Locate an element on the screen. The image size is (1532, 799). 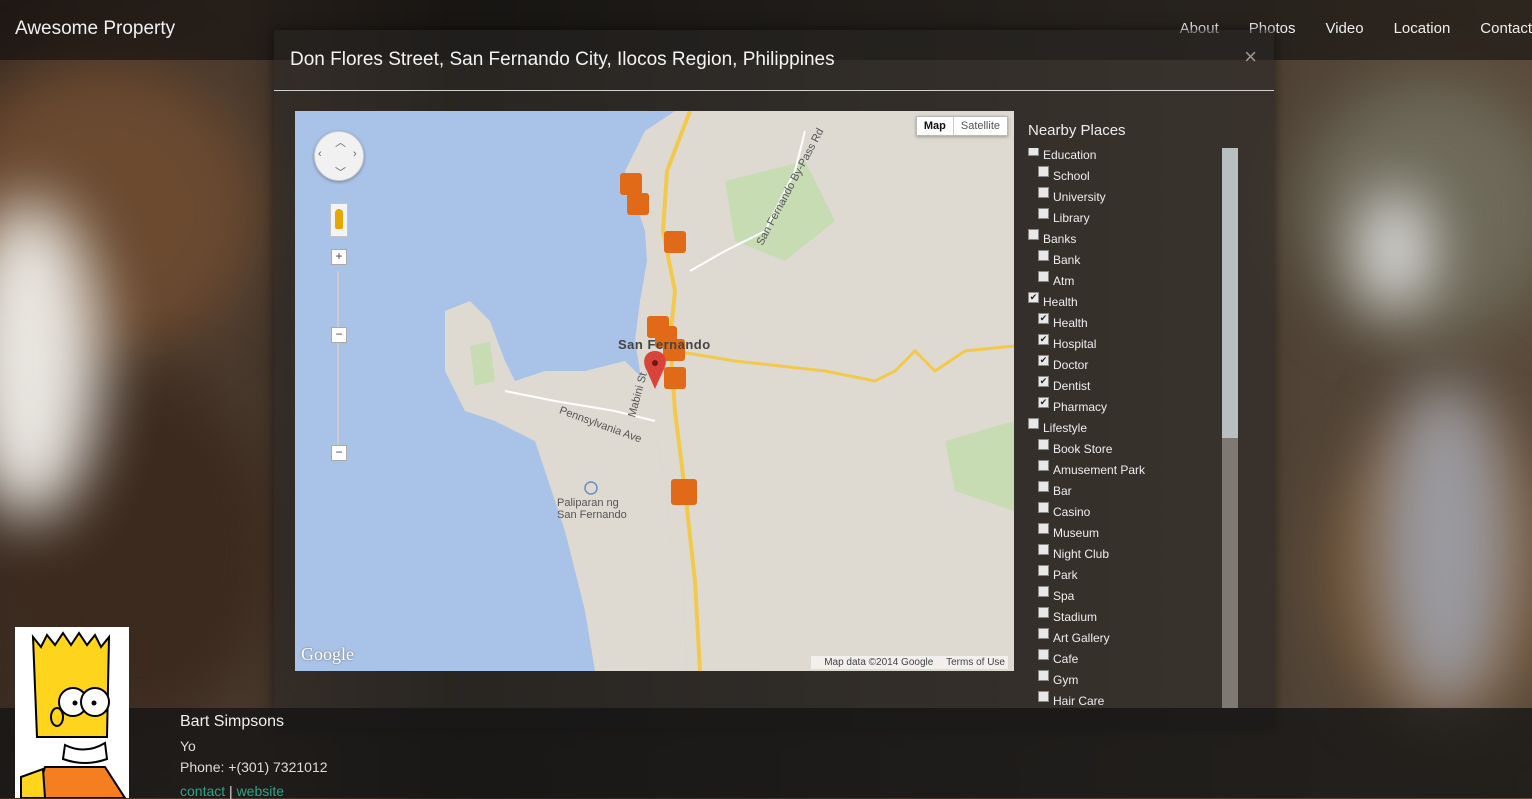
agent-links: contact | website is located at coordinates (232, 791).